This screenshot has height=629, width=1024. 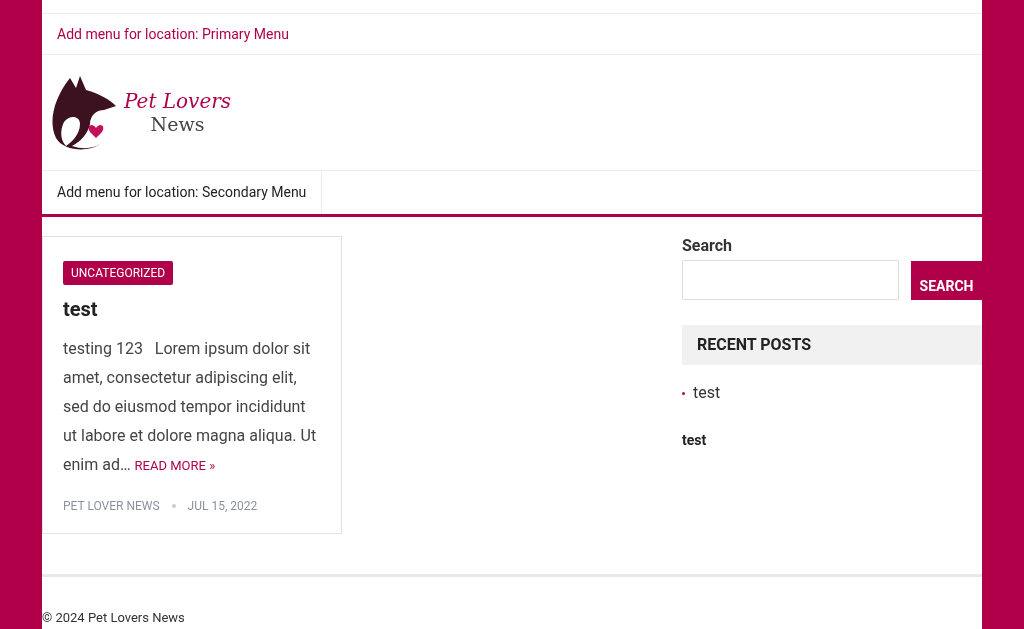 I want to click on copyright-text: © 2024 Pet Lovers News, so click(x=113, y=617).